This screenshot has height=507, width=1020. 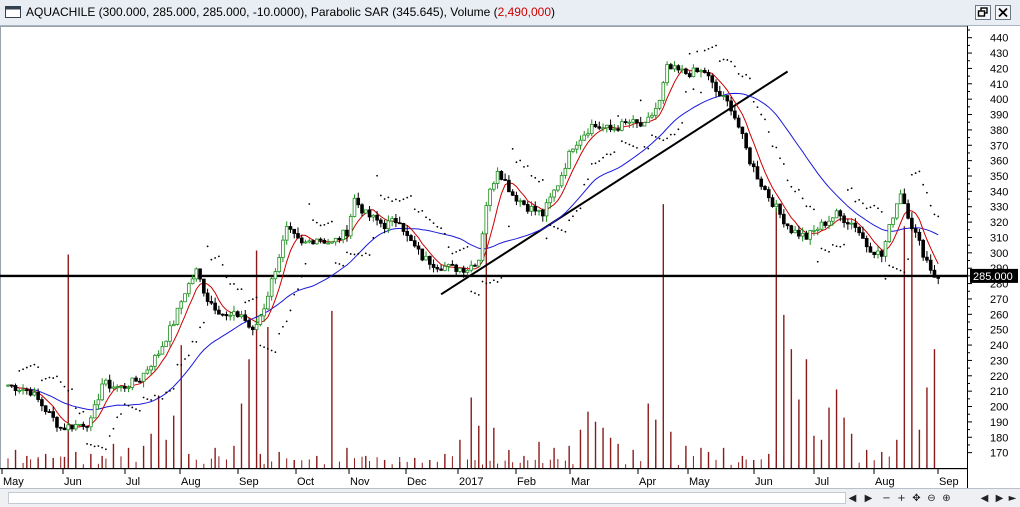 What do you see at coordinates (931, 498) in the screenshot?
I see `zoom-reset-icon: ⊖` at bounding box center [931, 498].